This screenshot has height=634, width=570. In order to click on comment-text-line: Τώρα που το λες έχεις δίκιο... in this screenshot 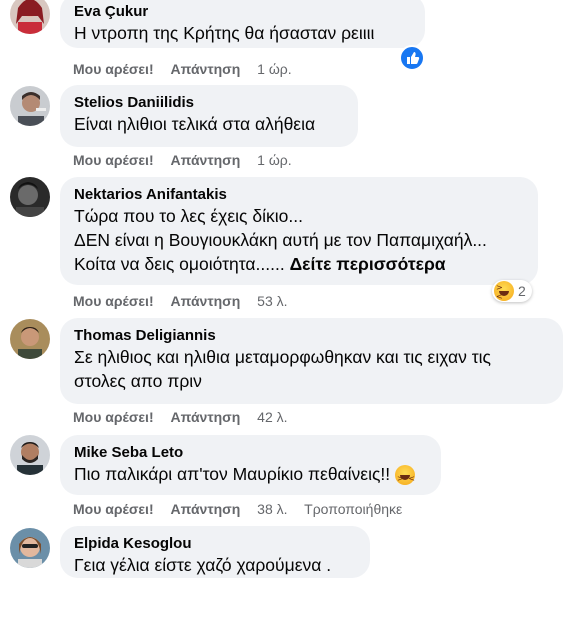, I will do `click(188, 216)`.